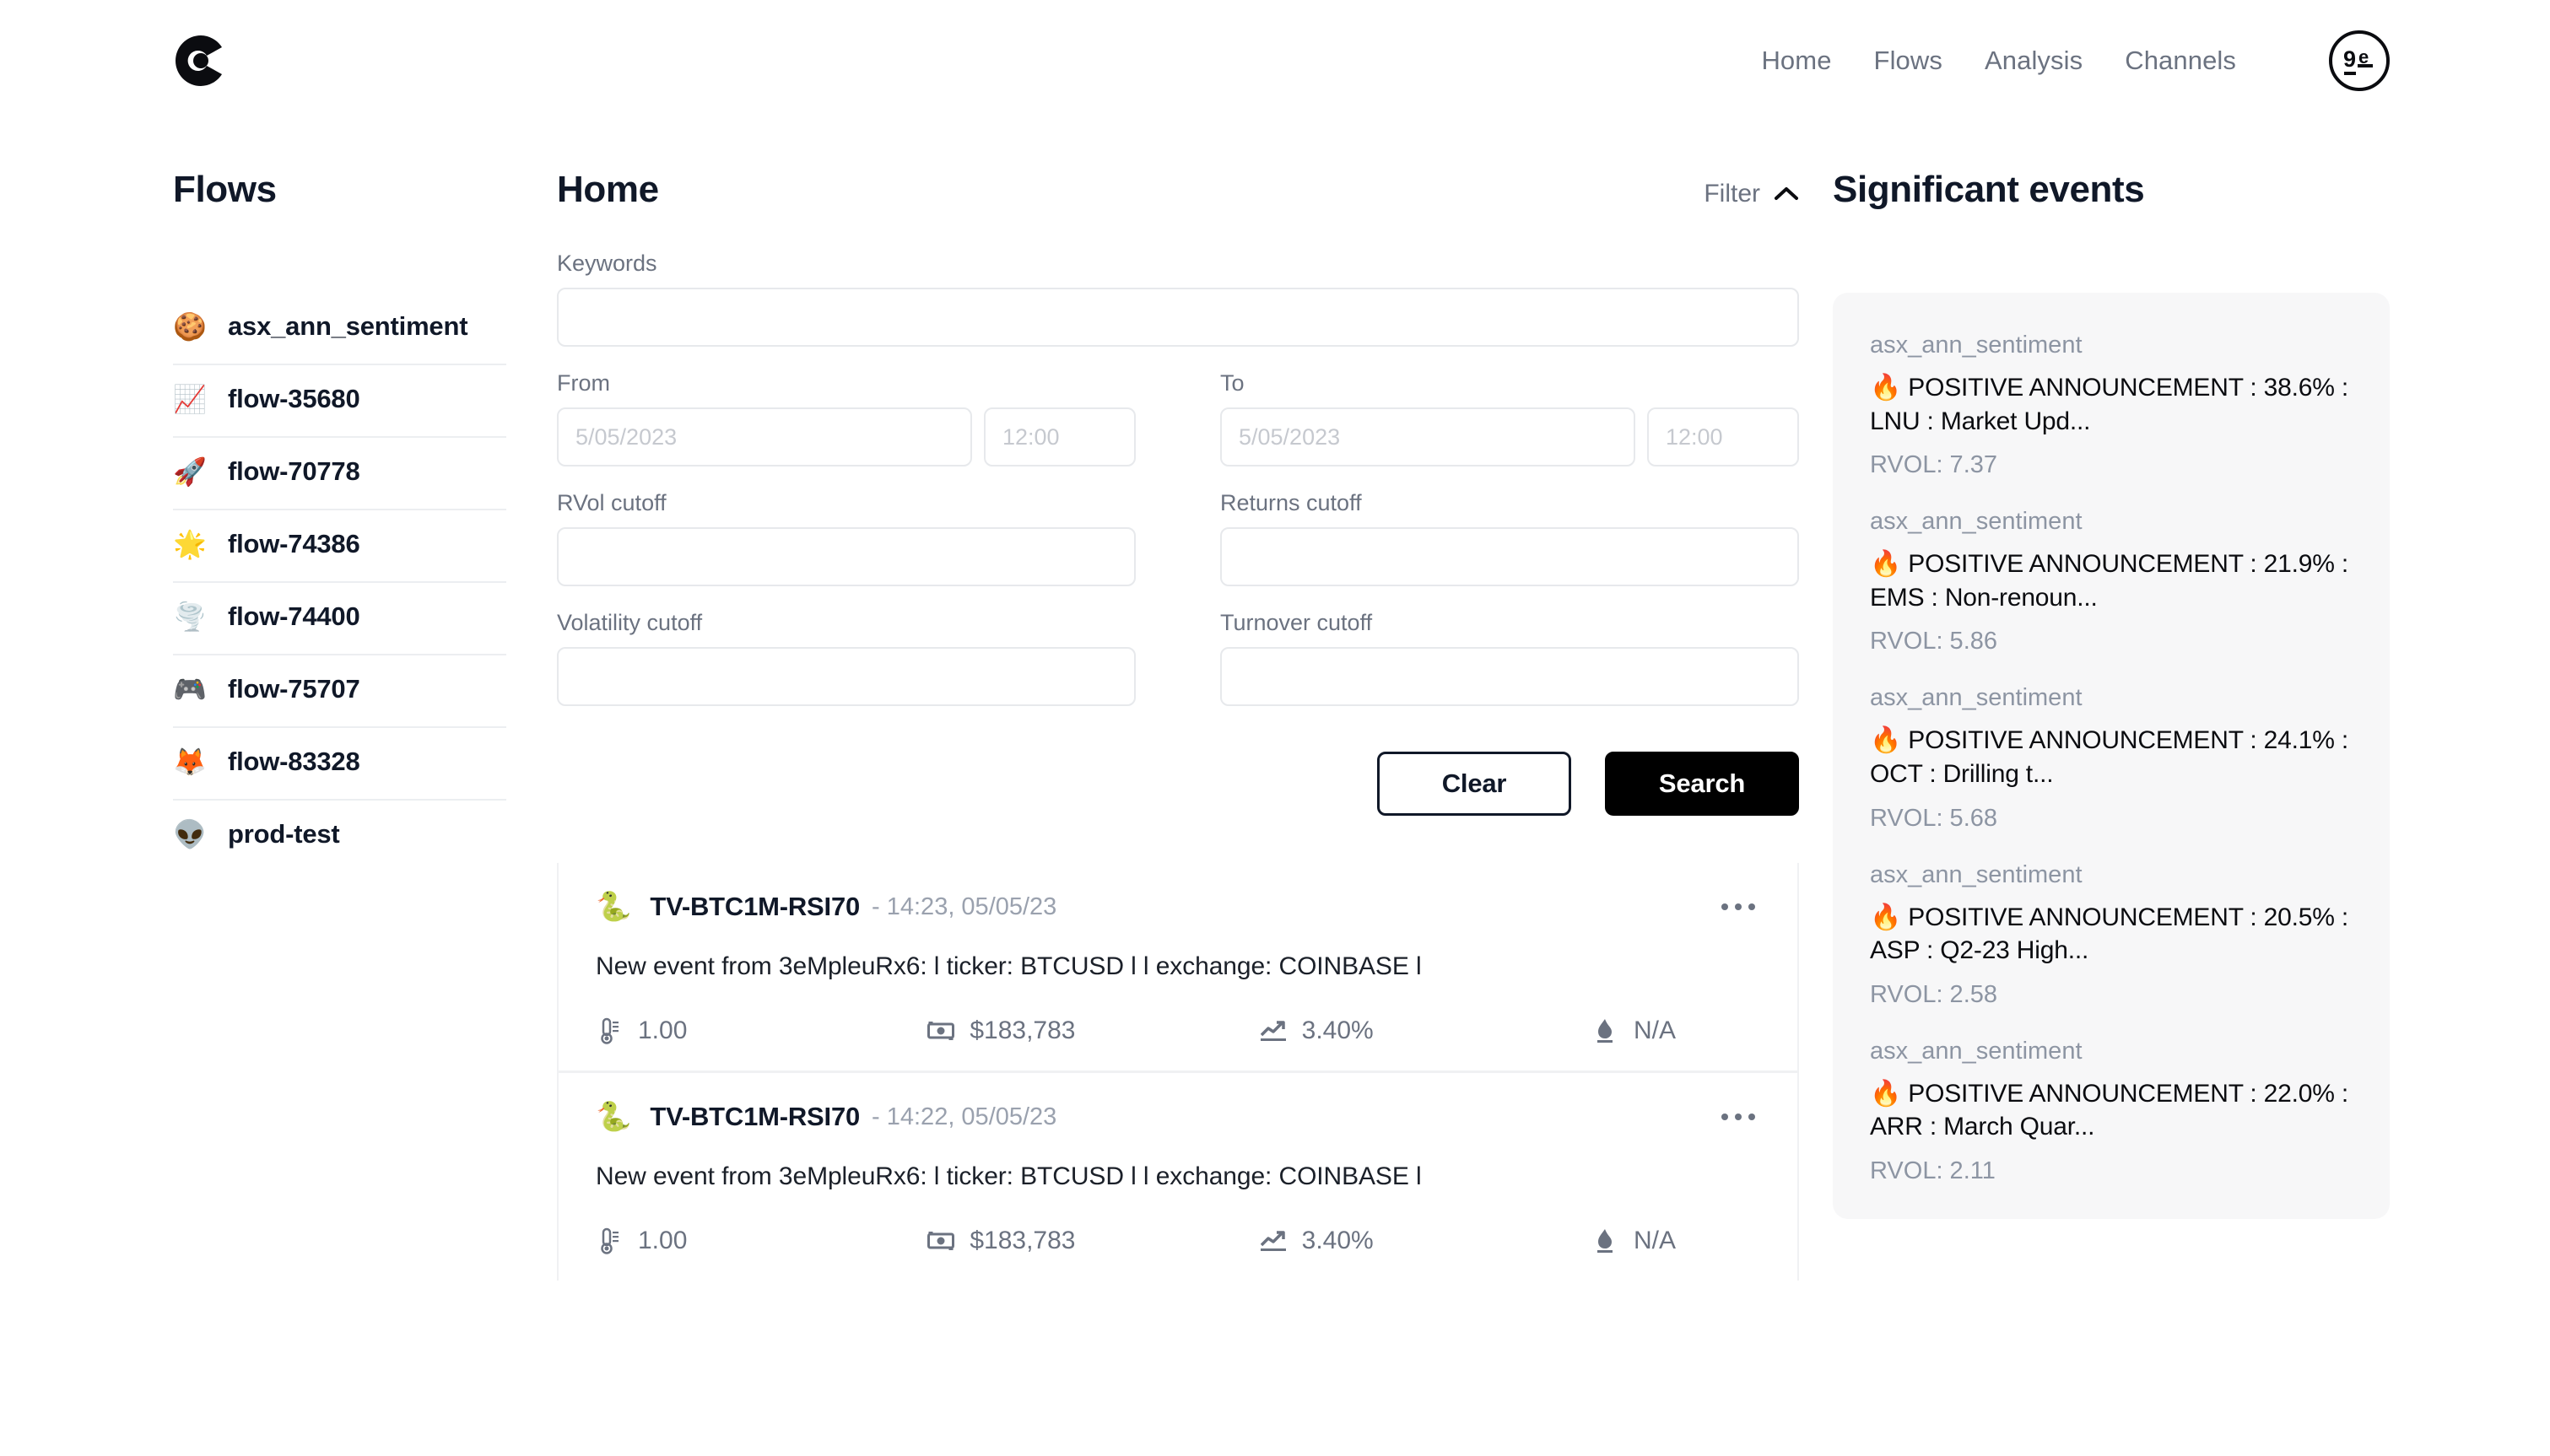 The image size is (2550, 1456). What do you see at coordinates (1178, 318) in the screenshot?
I see `keywords-input` at bounding box center [1178, 318].